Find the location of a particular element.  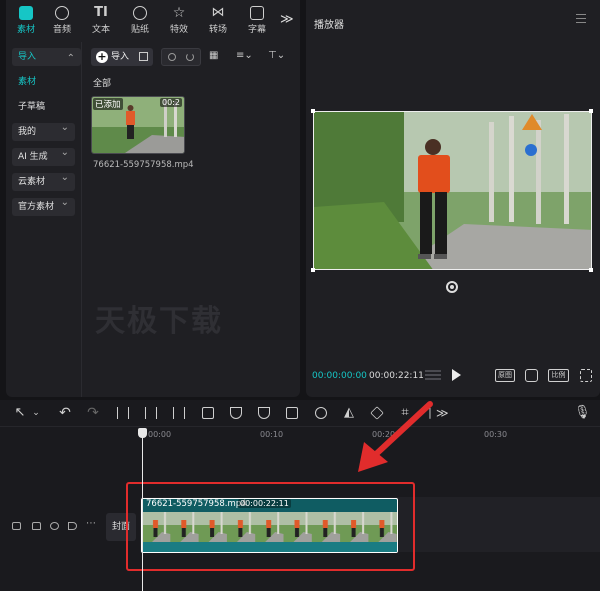

watermark: 天极下载 is located at coordinates (159, 321).